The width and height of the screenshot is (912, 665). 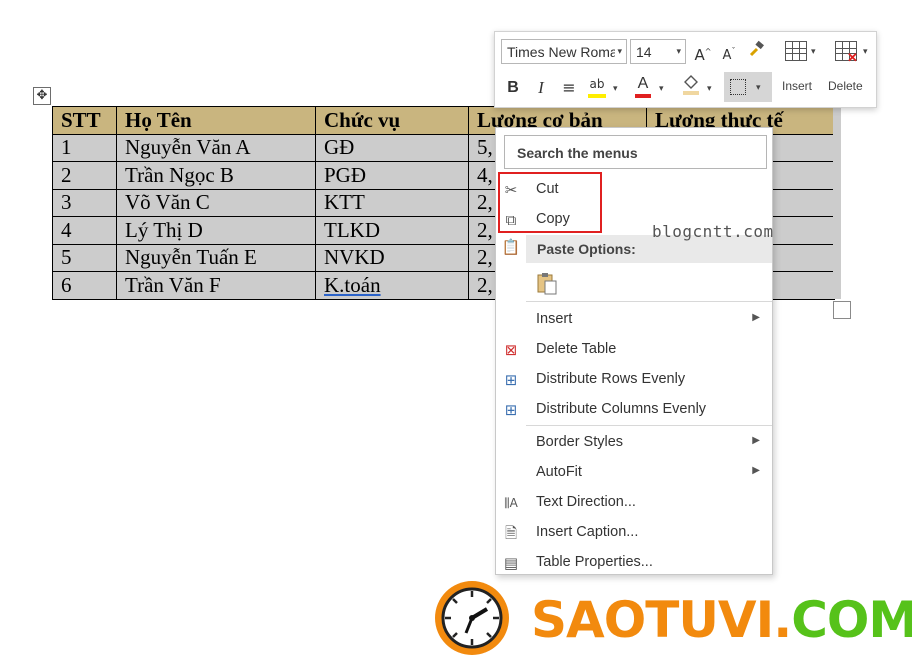 I want to click on shrink-font-button: Aˇ, so click(x=729, y=52).